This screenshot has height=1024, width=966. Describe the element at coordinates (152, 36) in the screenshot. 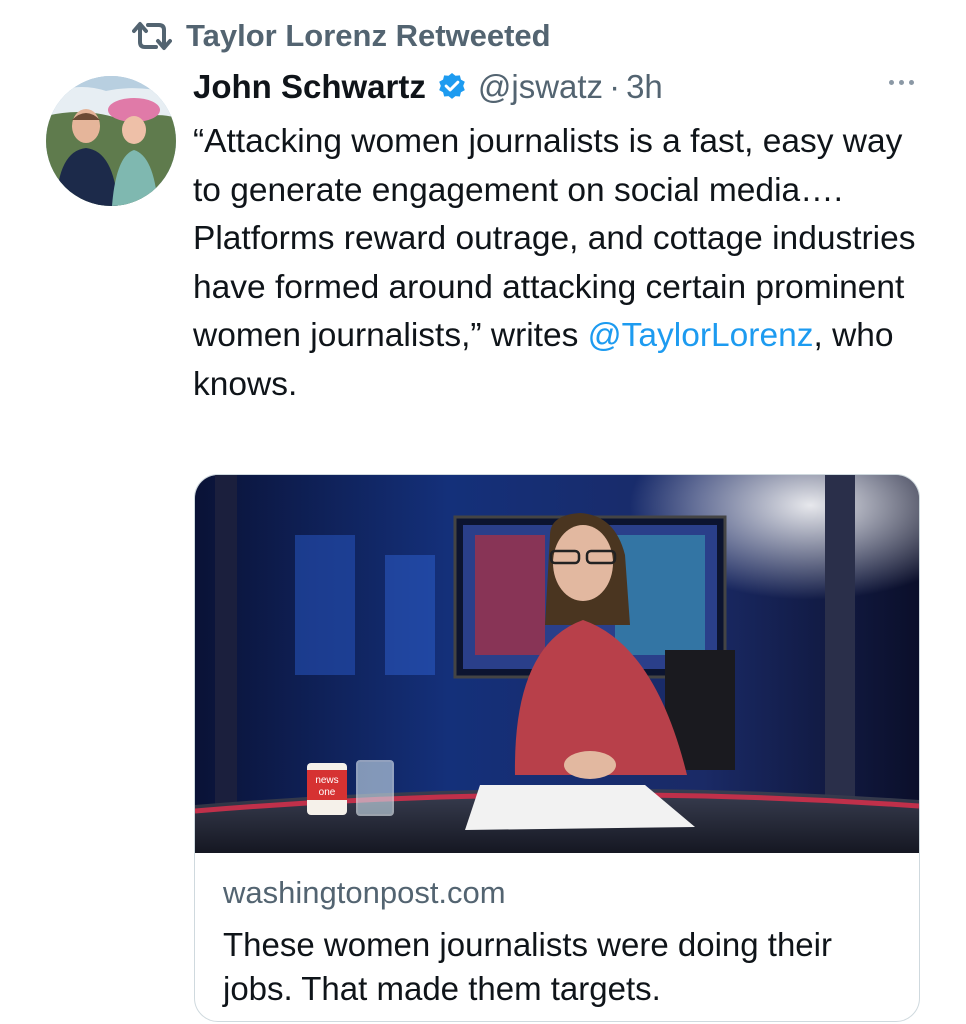

I see `retweet-icon` at that location.